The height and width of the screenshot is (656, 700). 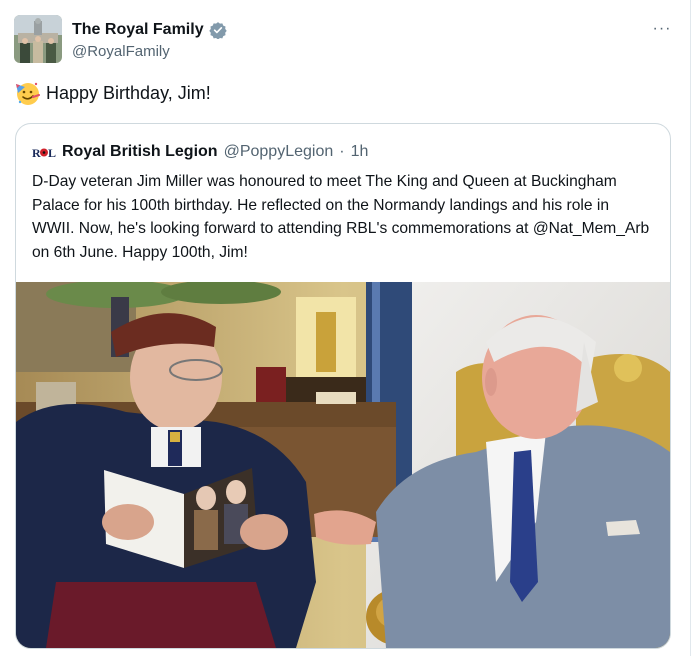 I want to click on tweet-text: Happy Birthday, Jim!, so click(x=112, y=93).